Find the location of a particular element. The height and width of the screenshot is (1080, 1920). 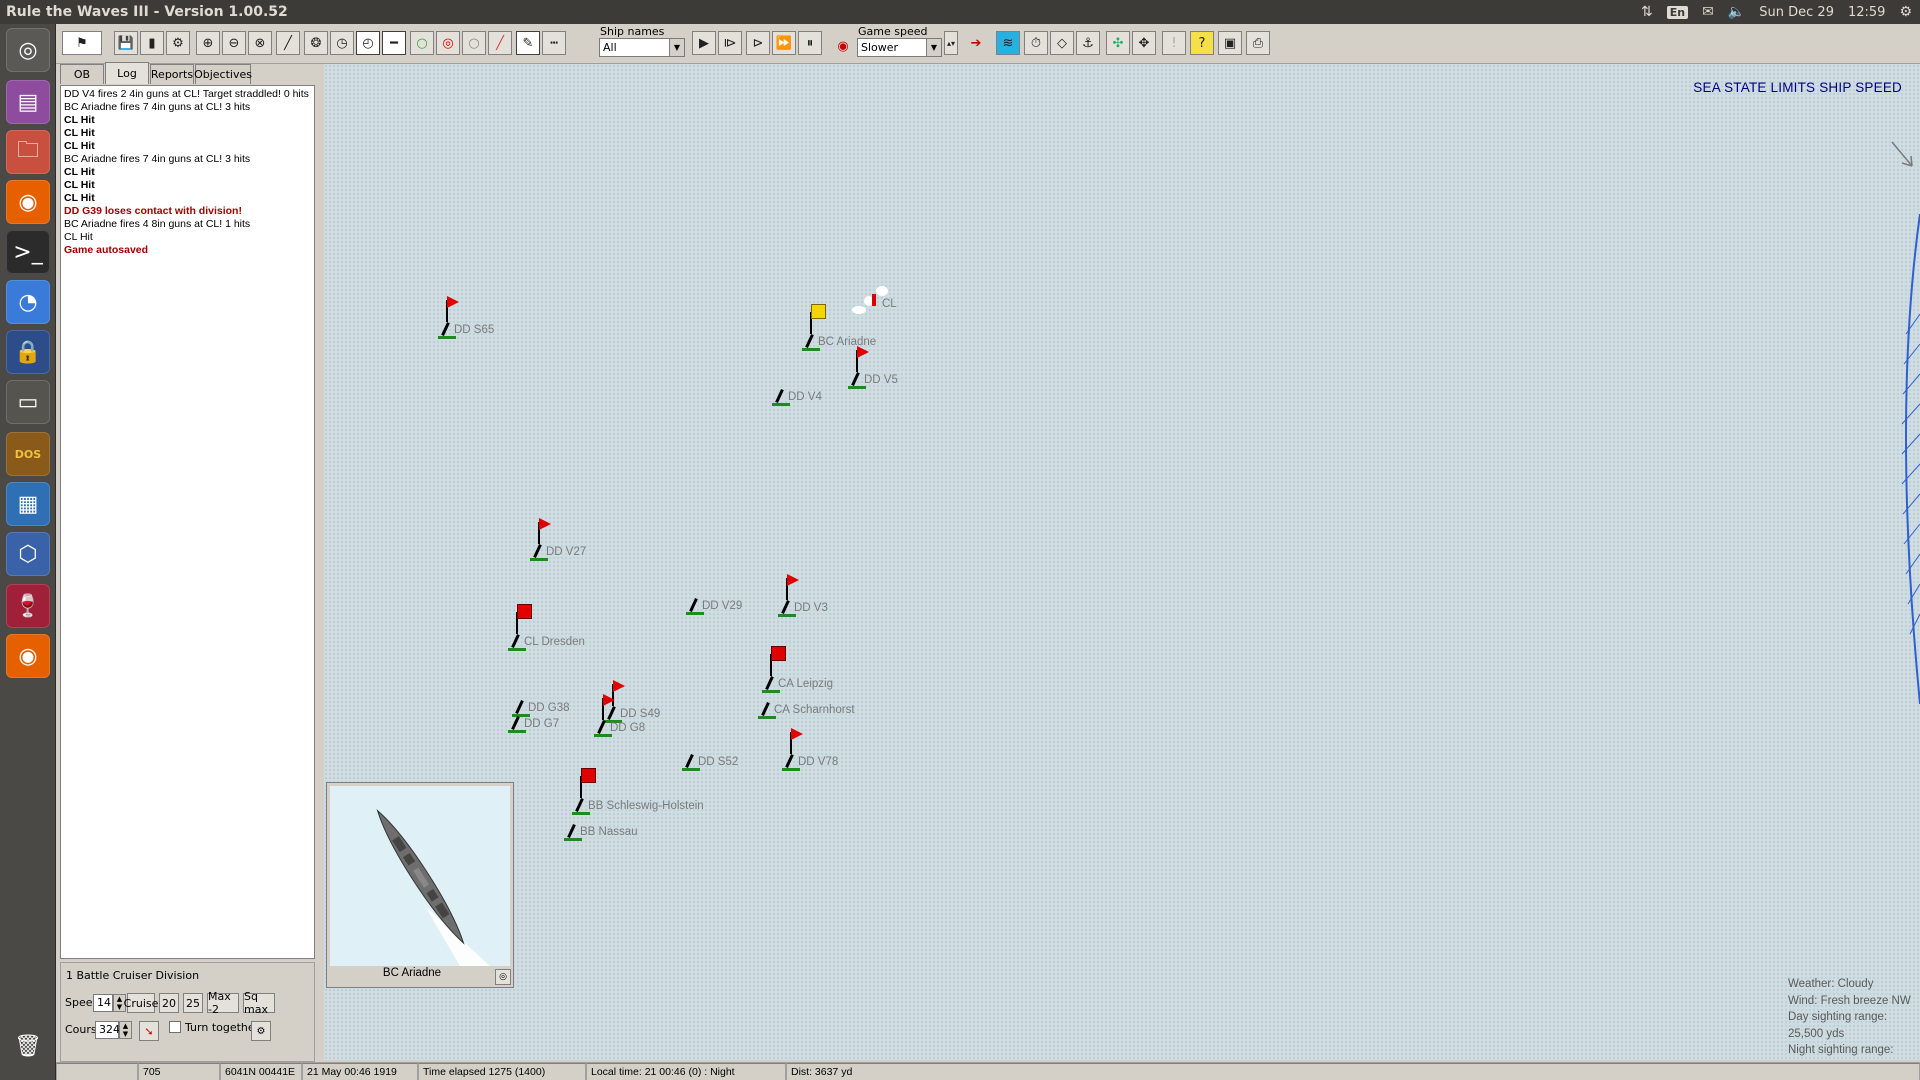

settings-wheel-icon: ⚙ is located at coordinates (261, 1031).